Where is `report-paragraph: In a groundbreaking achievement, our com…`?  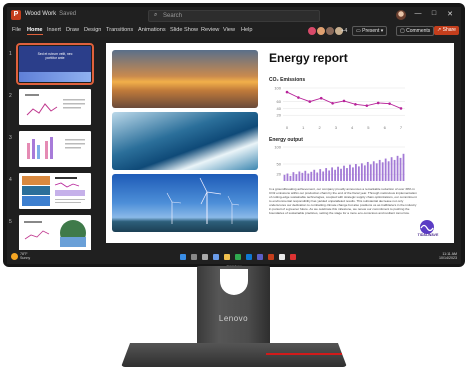 report-paragraph: In a groundbreaking achievement, our com… is located at coordinates (343, 201).